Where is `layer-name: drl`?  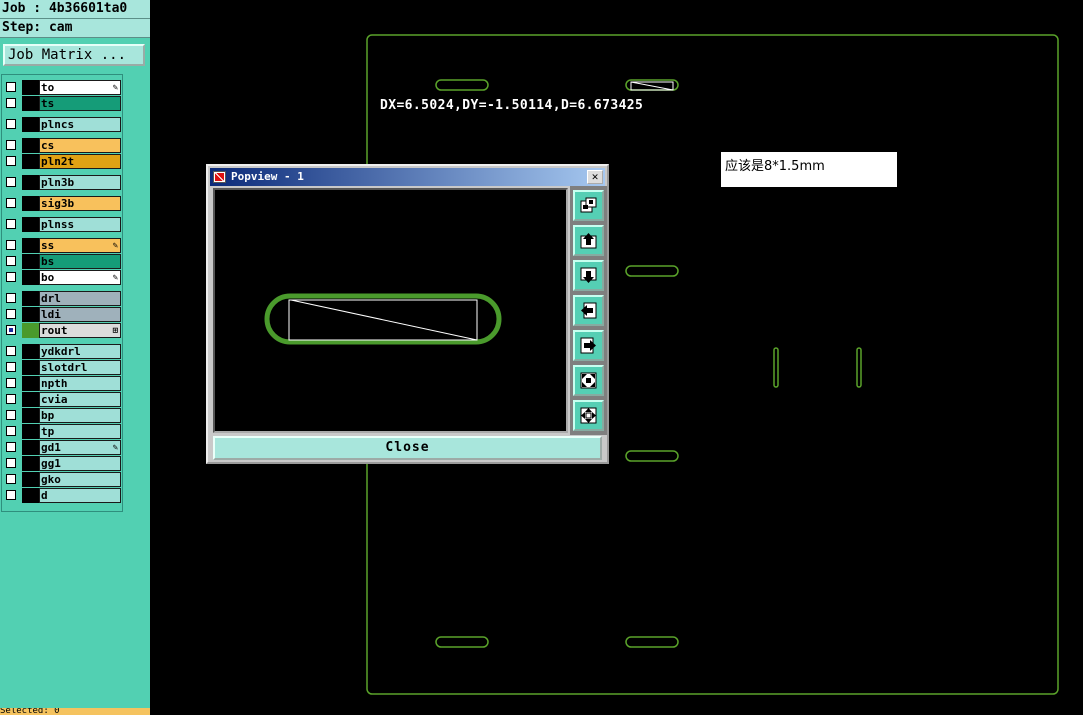 layer-name: drl is located at coordinates (80, 298).